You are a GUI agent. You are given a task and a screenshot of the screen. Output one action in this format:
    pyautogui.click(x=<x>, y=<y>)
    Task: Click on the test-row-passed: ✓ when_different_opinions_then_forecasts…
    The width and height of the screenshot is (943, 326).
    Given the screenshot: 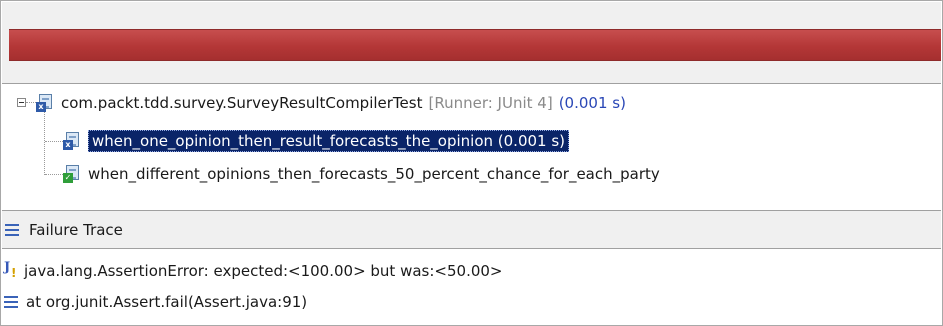 What is the action you would take?
    pyautogui.click(x=361, y=174)
    